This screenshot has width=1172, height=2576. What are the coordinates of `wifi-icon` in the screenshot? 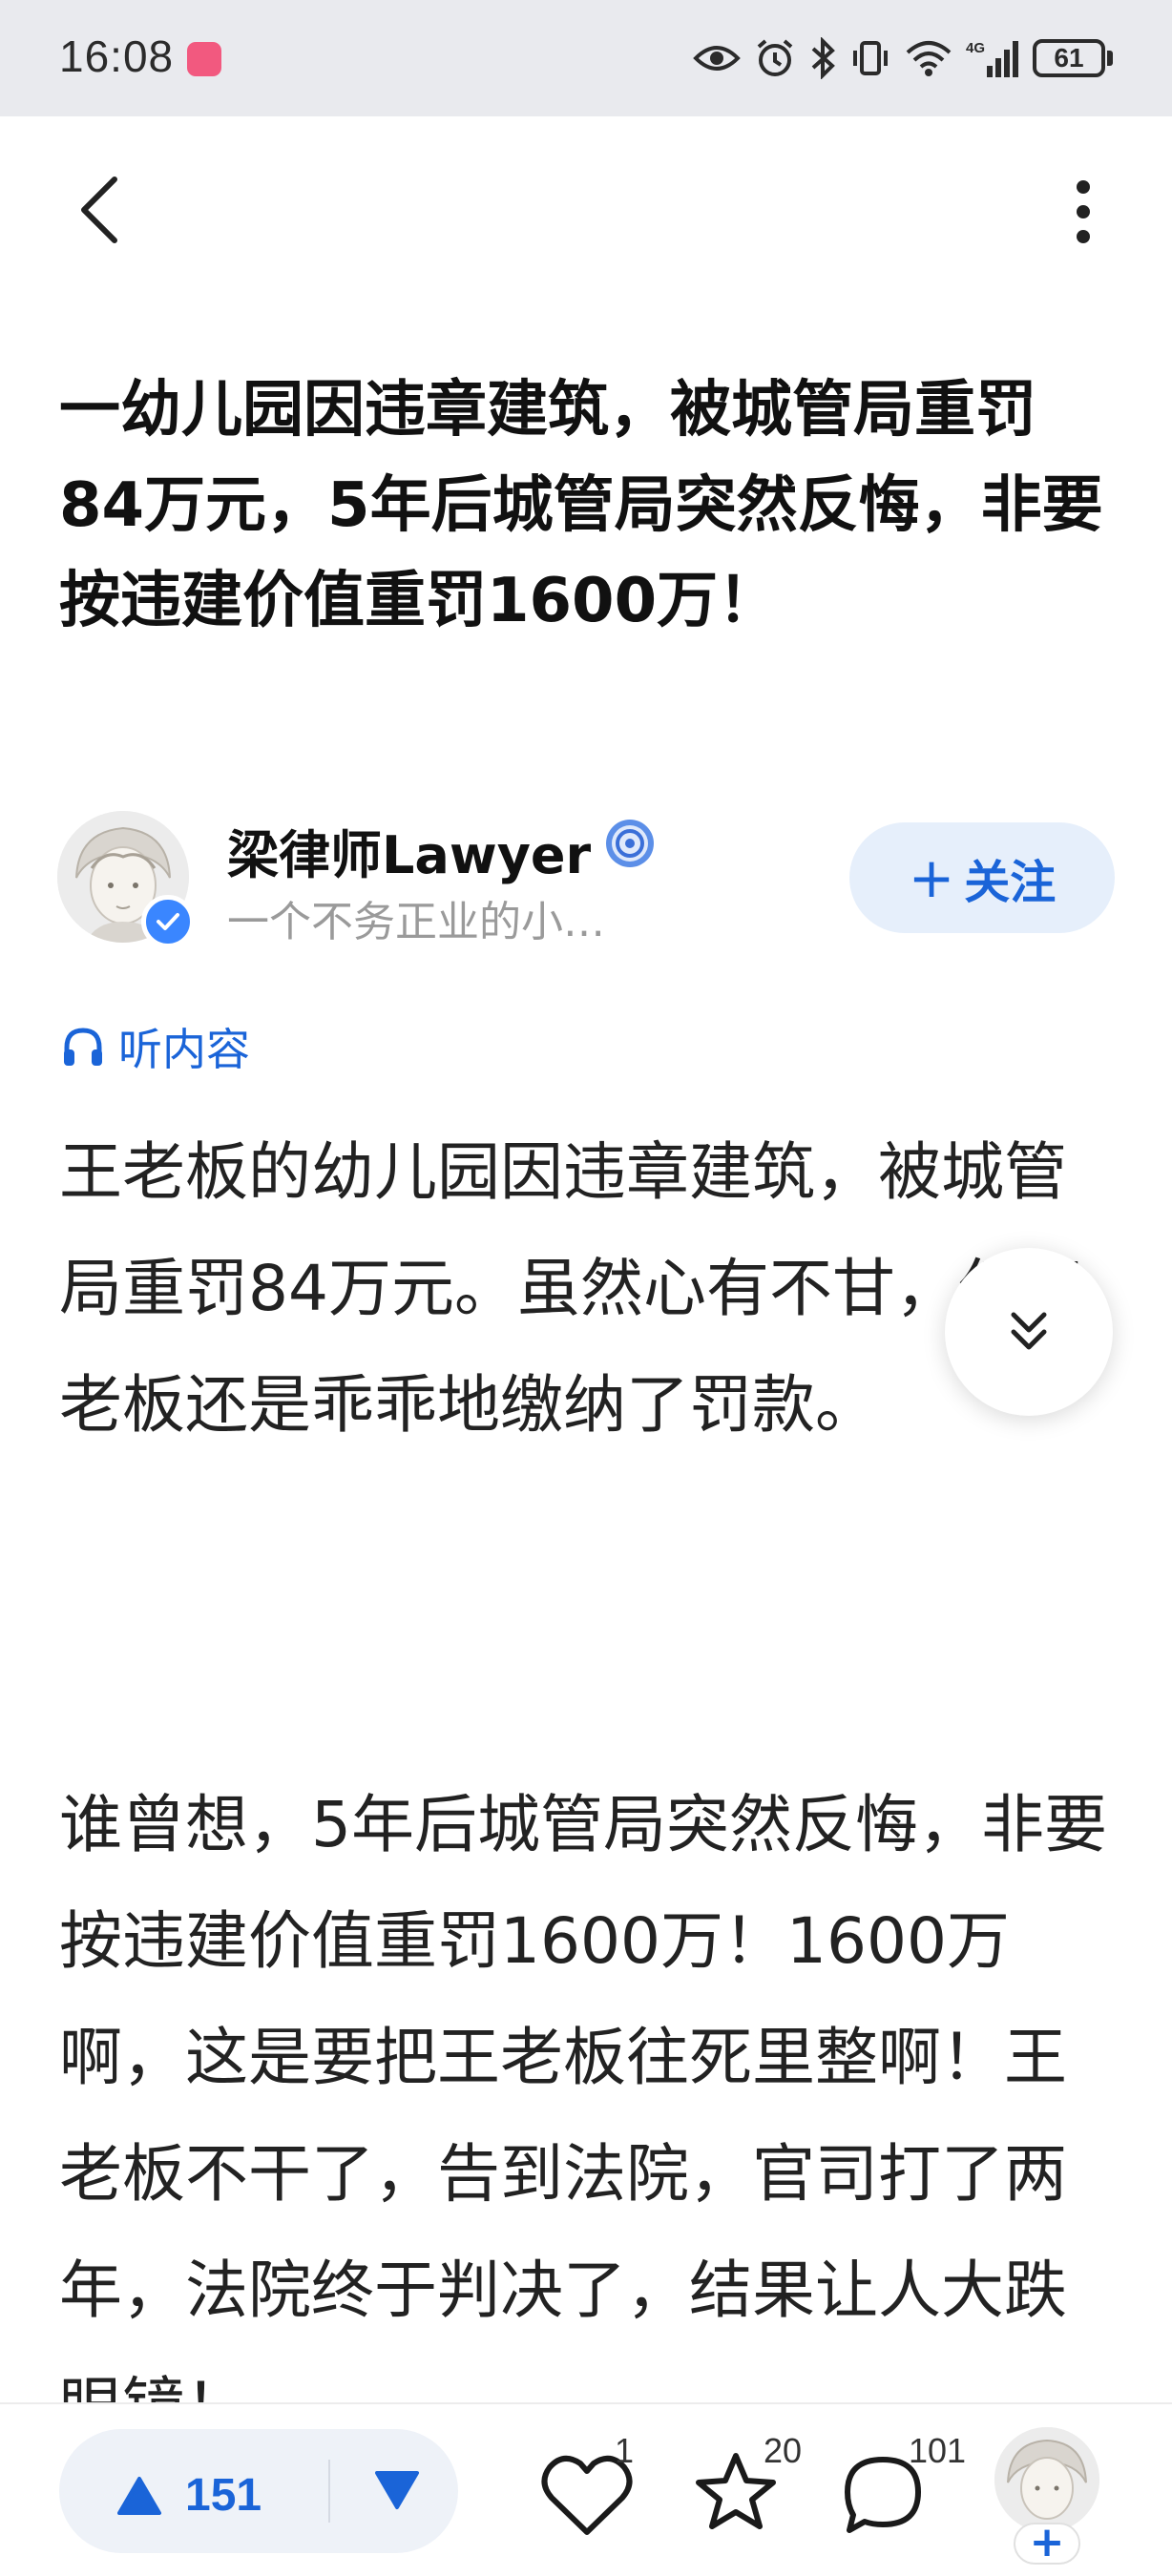 It's located at (929, 58).